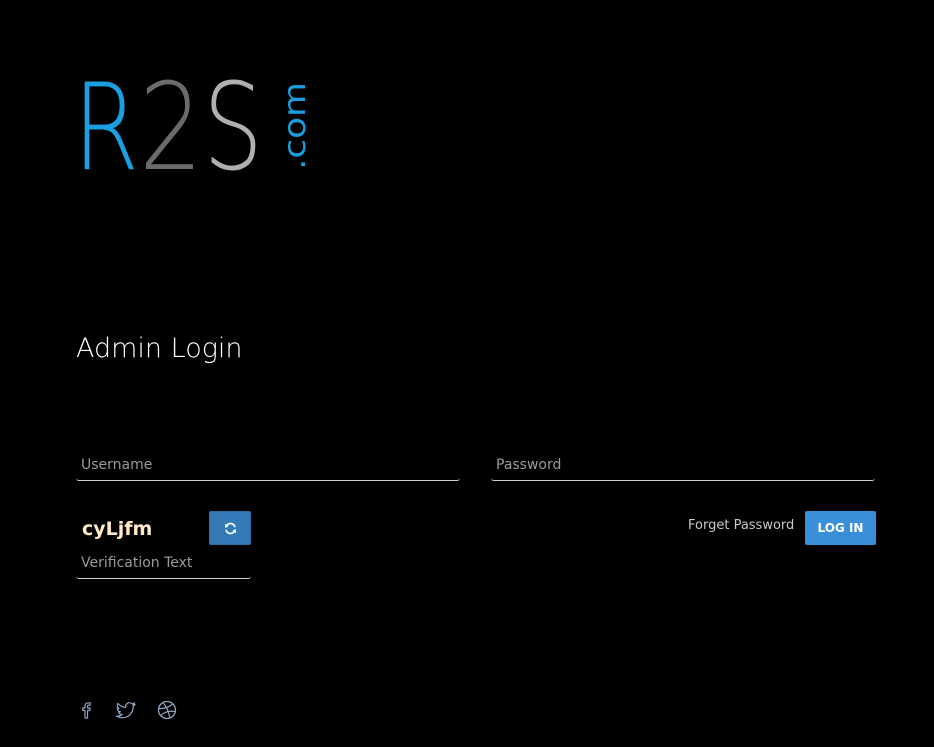  I want to click on verification-input, so click(163, 563).